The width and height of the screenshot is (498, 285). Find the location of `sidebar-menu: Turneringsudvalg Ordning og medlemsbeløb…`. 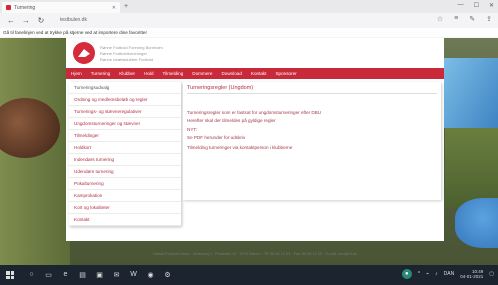

sidebar-menu: Turneringsudvalg Ordning og medlemsbeløb… is located at coordinates (125, 154).